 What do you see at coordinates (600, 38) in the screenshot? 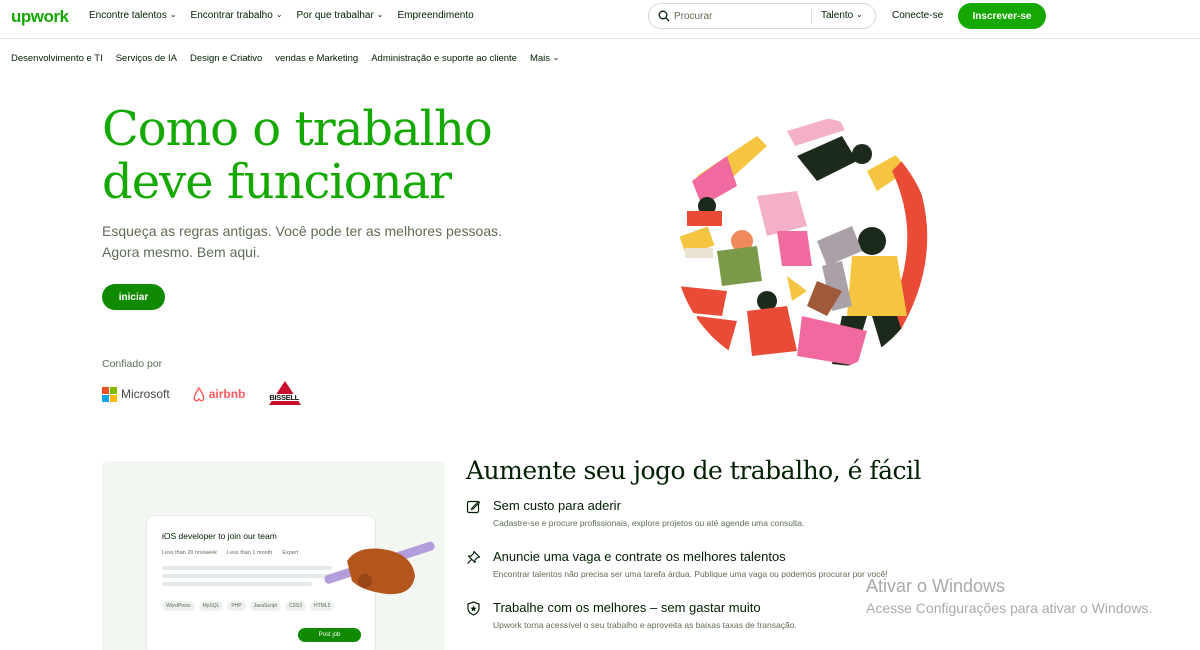
I see `nav-divider` at bounding box center [600, 38].